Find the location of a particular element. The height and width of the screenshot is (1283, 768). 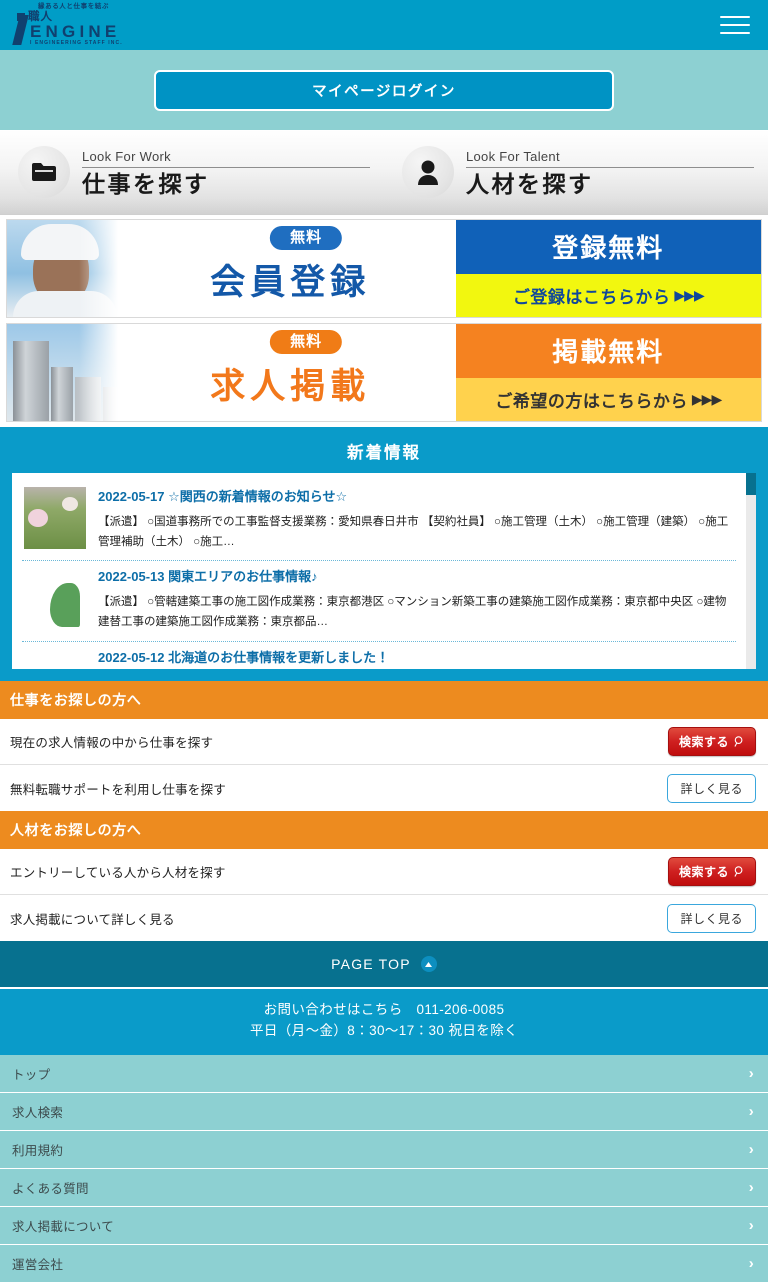

mypage-login-button: マイページログイン is located at coordinates (384, 90).